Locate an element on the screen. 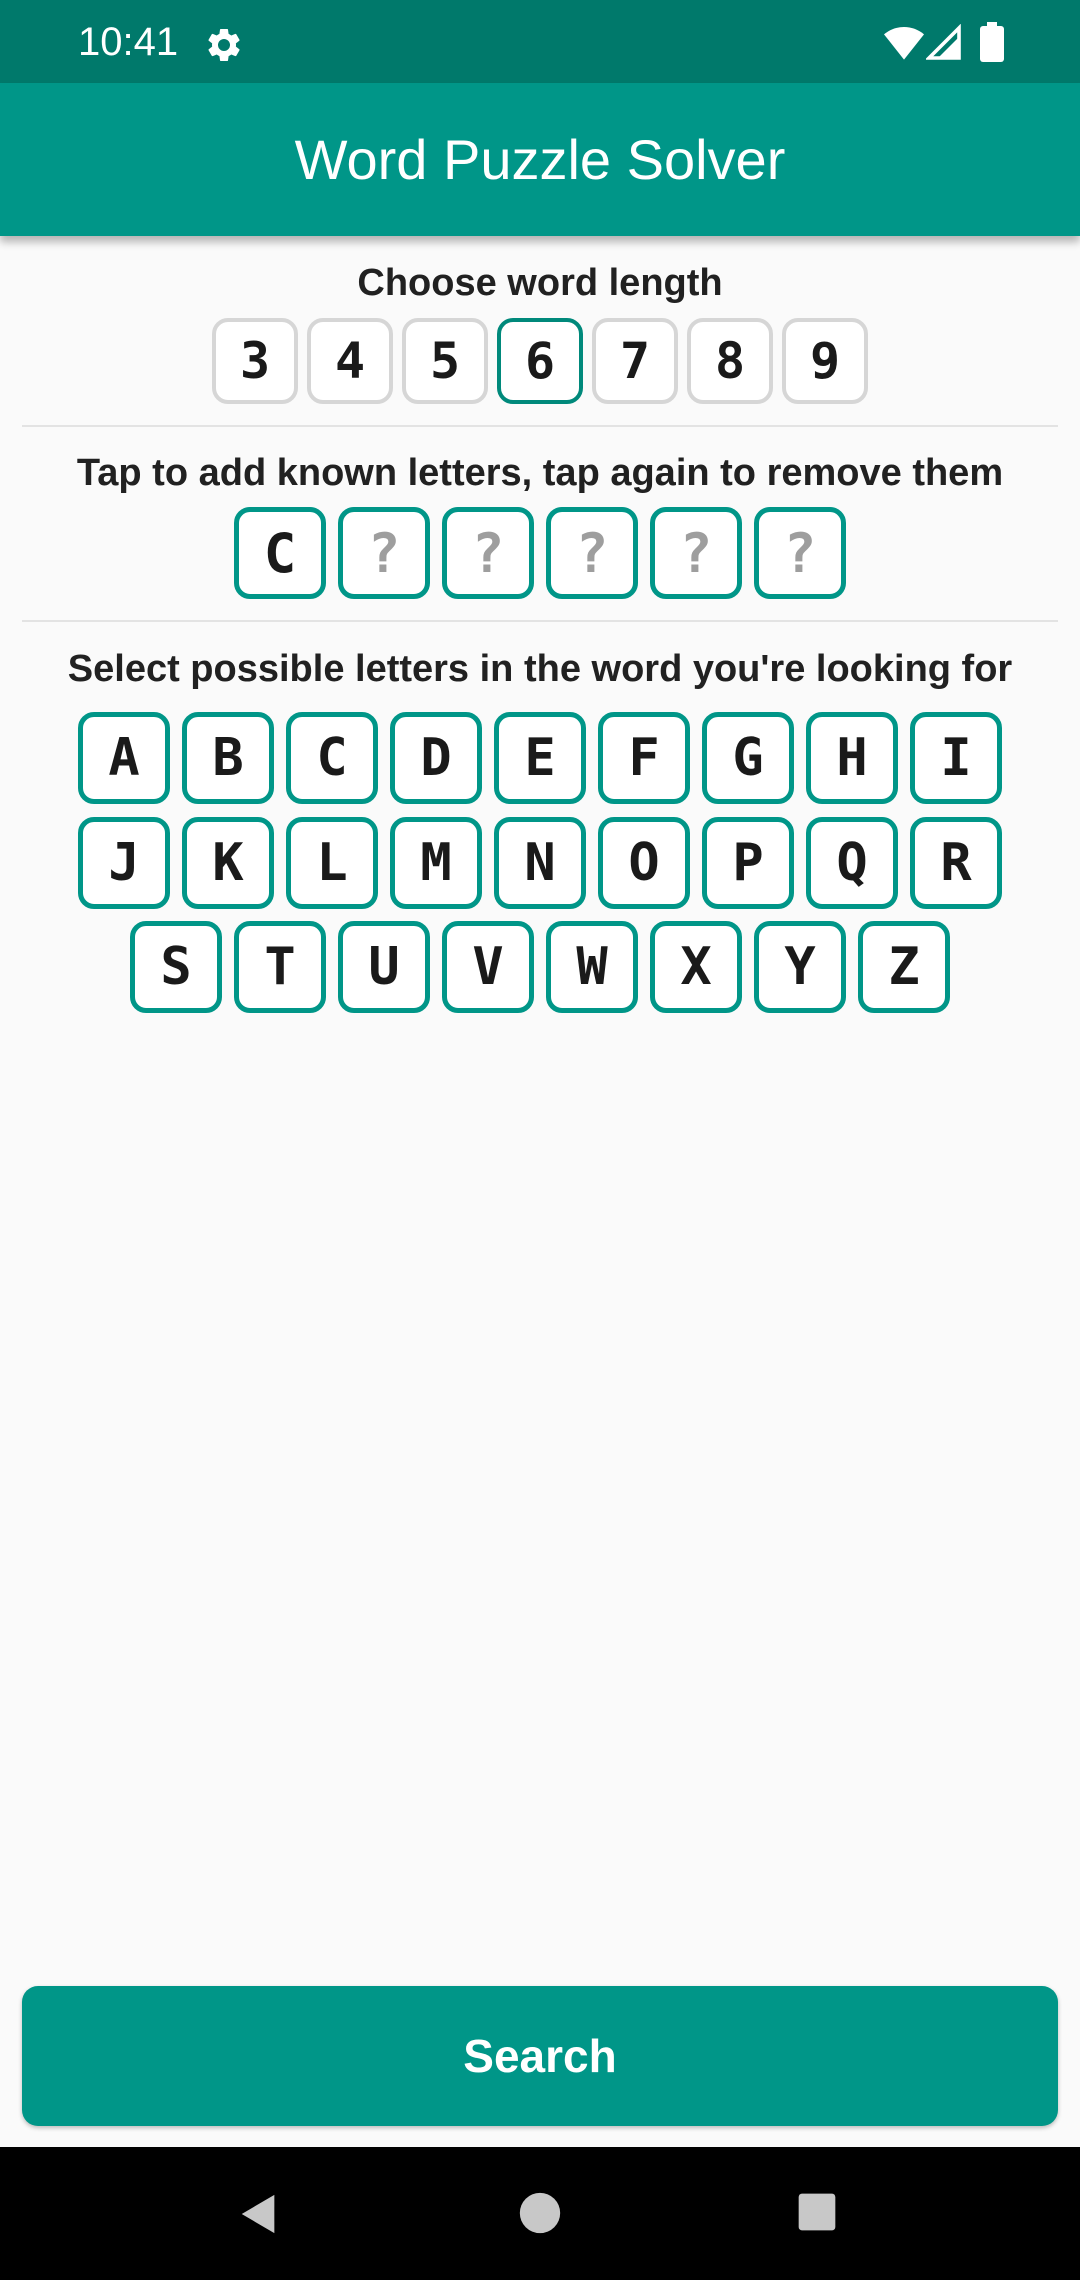 This screenshot has width=1080, height=2280. letter-key-b: B is located at coordinates (228, 758).